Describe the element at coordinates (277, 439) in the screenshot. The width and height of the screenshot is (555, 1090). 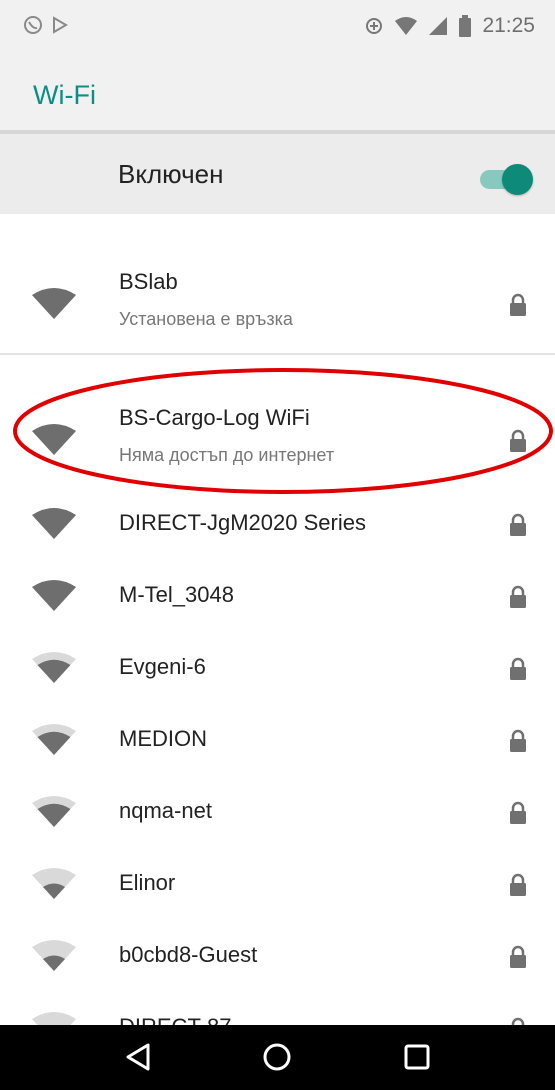
I see `network-row-bs-cargo-log-wifi: BS-Cargo-Log WiFi Няма достъп до интернет` at that location.